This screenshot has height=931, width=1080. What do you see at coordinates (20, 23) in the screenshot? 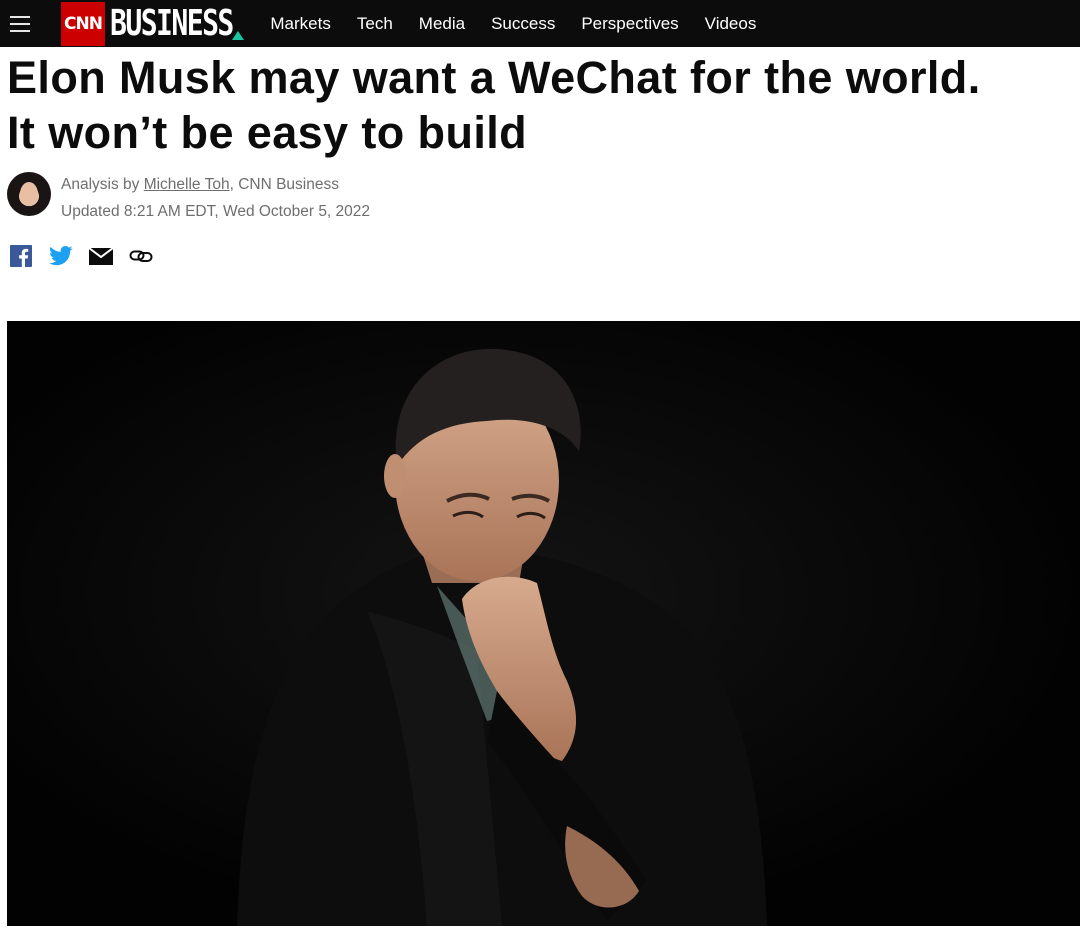
I see `menu-icon` at bounding box center [20, 23].